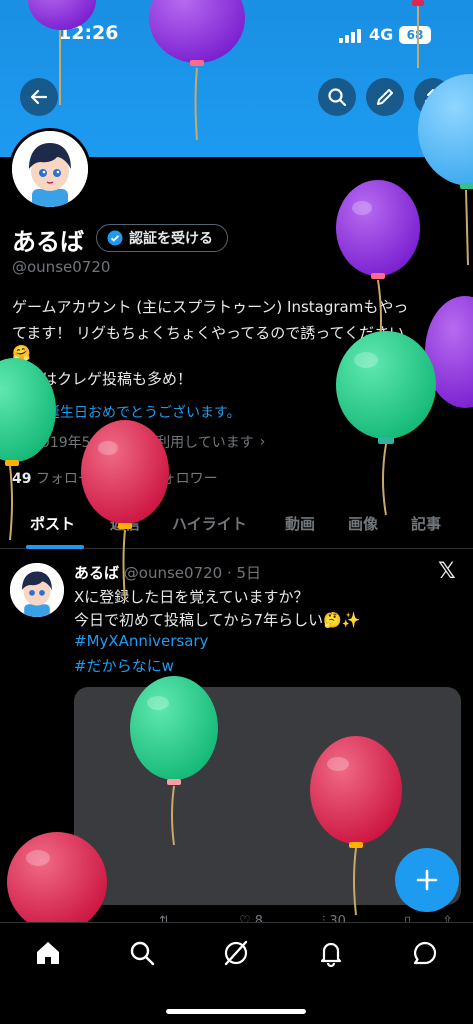 The width and height of the screenshot is (473, 1024). I want to click on following-link: 49 フォロー中, so click(59, 479).